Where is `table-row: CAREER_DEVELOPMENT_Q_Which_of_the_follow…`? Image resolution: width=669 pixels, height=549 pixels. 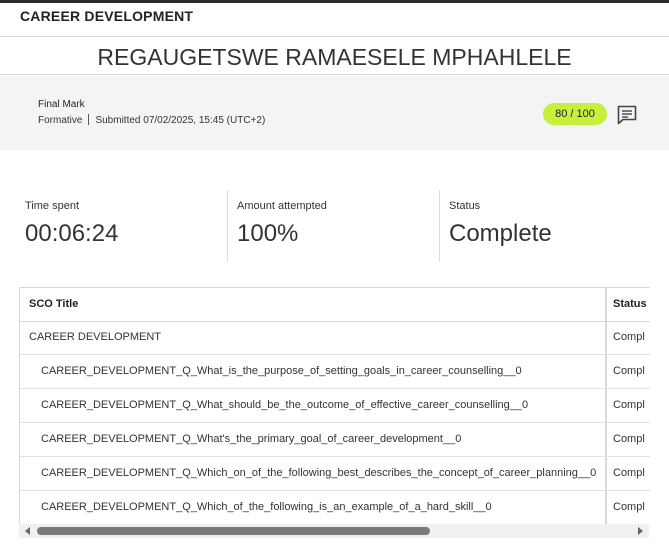
table-row: CAREER_DEVELOPMENT_Q_Which_of_the_follow… is located at coordinates (335, 507).